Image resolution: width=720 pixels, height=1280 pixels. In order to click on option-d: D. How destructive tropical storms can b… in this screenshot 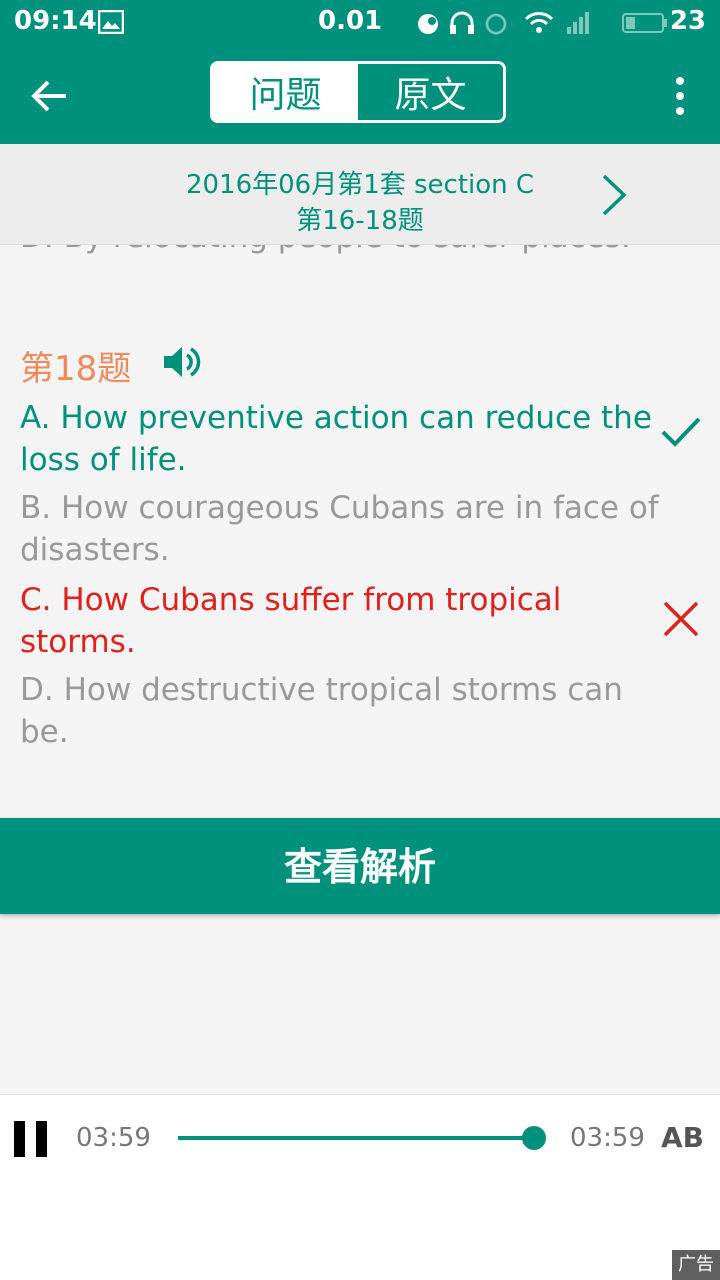, I will do `click(340, 711)`.